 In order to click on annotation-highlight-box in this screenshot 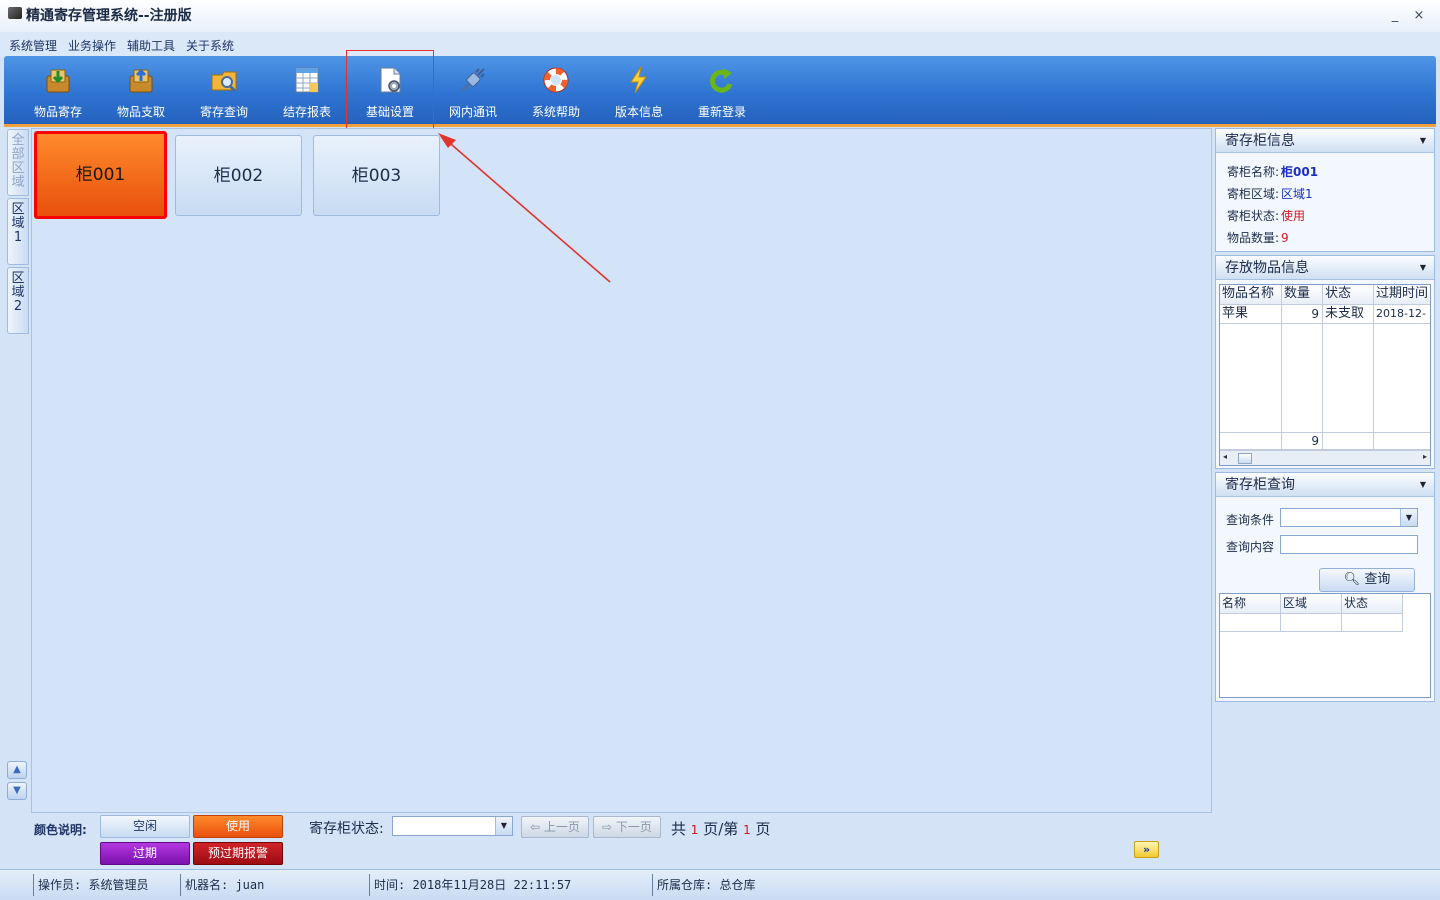, I will do `click(390, 90)`.